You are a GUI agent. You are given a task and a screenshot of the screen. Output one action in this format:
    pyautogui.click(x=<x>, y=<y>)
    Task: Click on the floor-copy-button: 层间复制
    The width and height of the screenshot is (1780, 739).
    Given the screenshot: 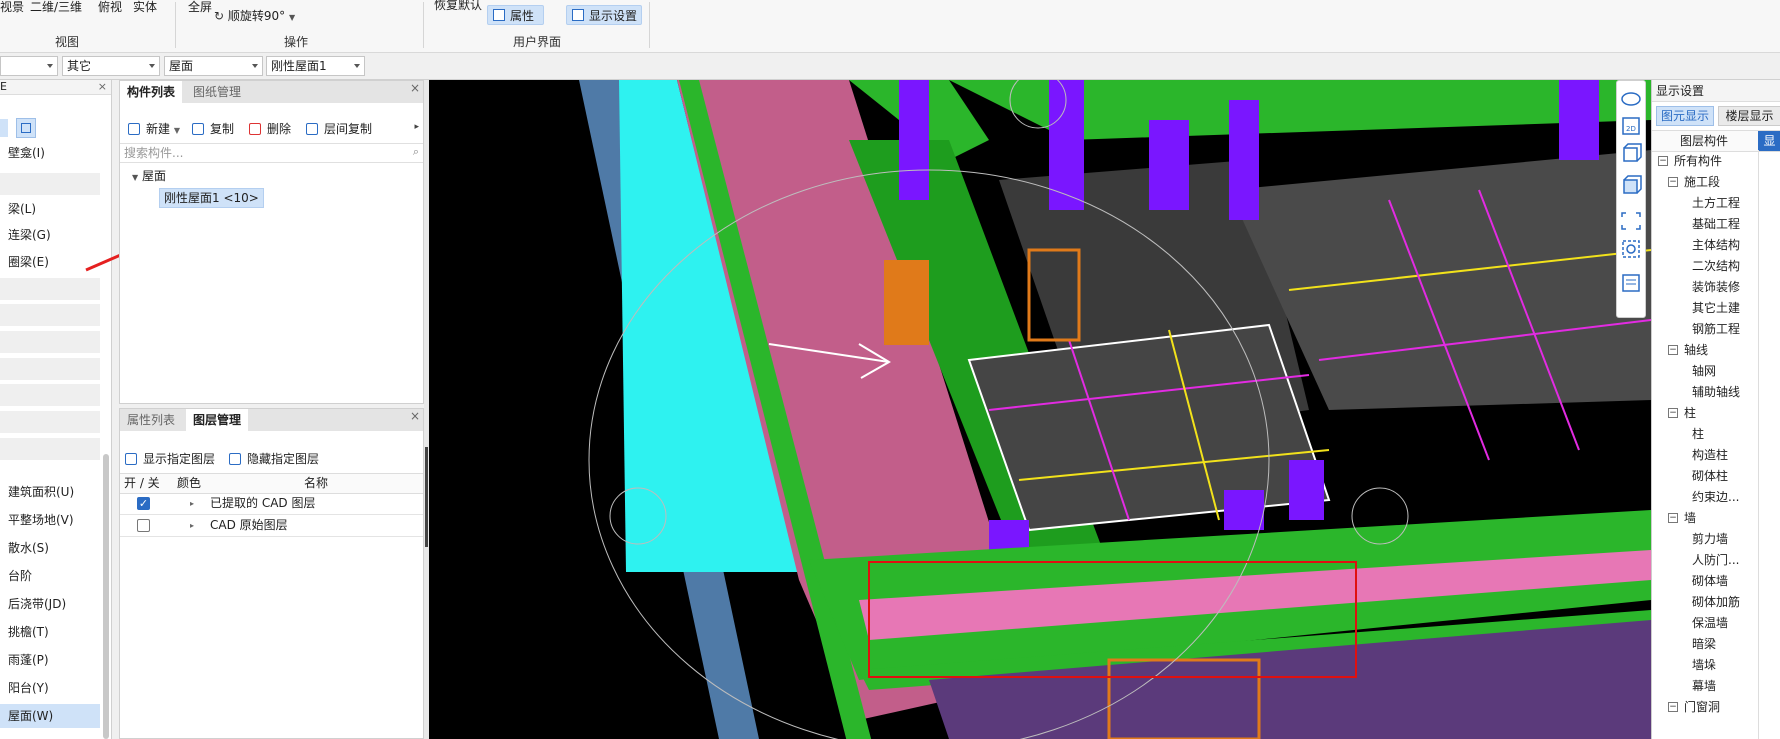 What is the action you would take?
    pyautogui.click(x=339, y=129)
    